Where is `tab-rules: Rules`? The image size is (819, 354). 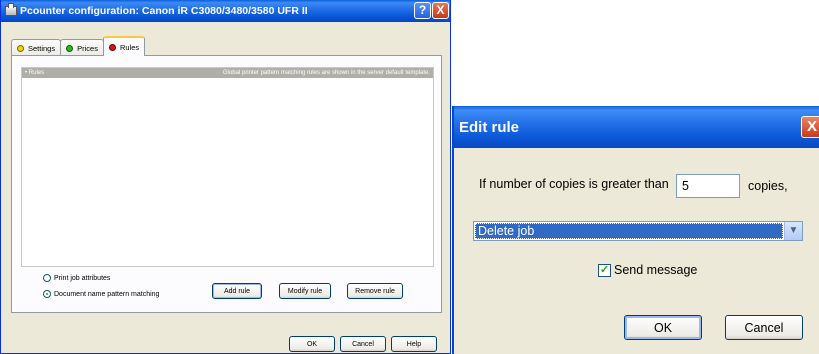 tab-rules: Rules is located at coordinates (124, 46).